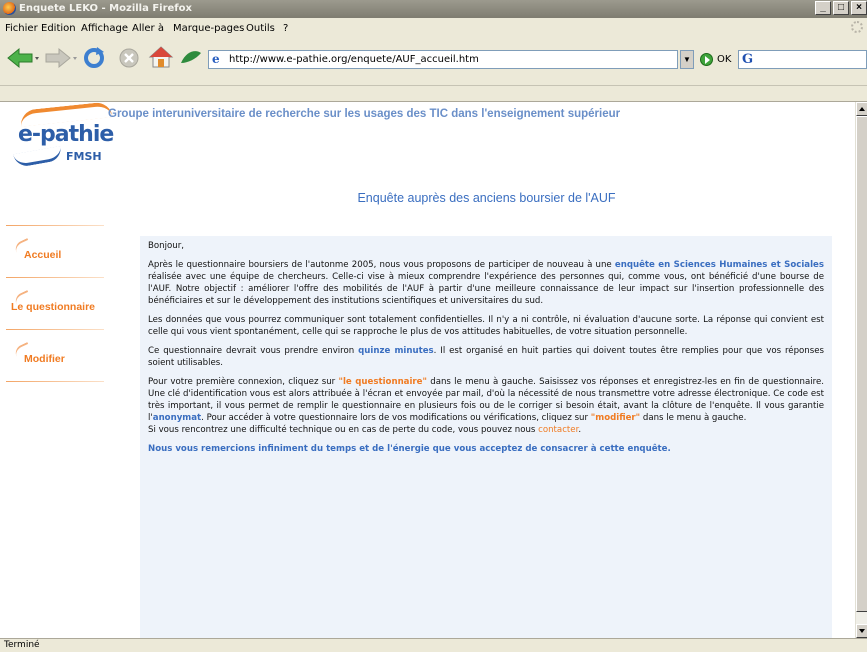 The width and height of the screenshot is (867, 652). I want to click on side-item-questionnaire: Le questionnaire, so click(54, 303).